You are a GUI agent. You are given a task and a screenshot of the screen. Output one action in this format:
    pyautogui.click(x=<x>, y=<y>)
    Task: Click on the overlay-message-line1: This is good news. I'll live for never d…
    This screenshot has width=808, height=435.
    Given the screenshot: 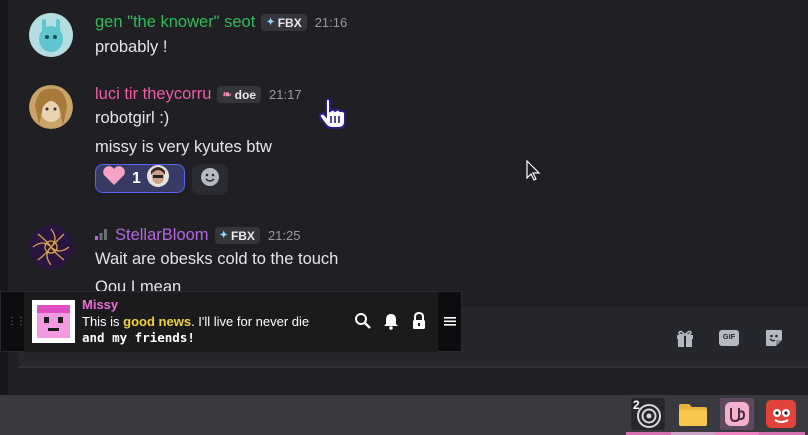 What is the action you would take?
    pyautogui.click(x=195, y=321)
    